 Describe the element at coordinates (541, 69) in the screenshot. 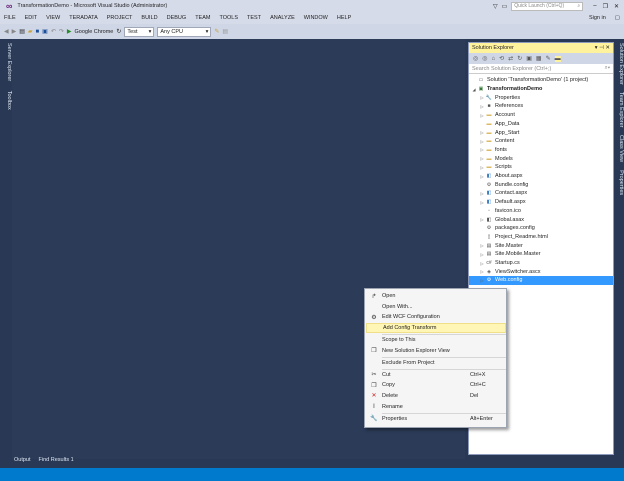

I see `solution-explorer-search-input: Search Solution Explorer (Ctrl+;) ⌕▾` at that location.